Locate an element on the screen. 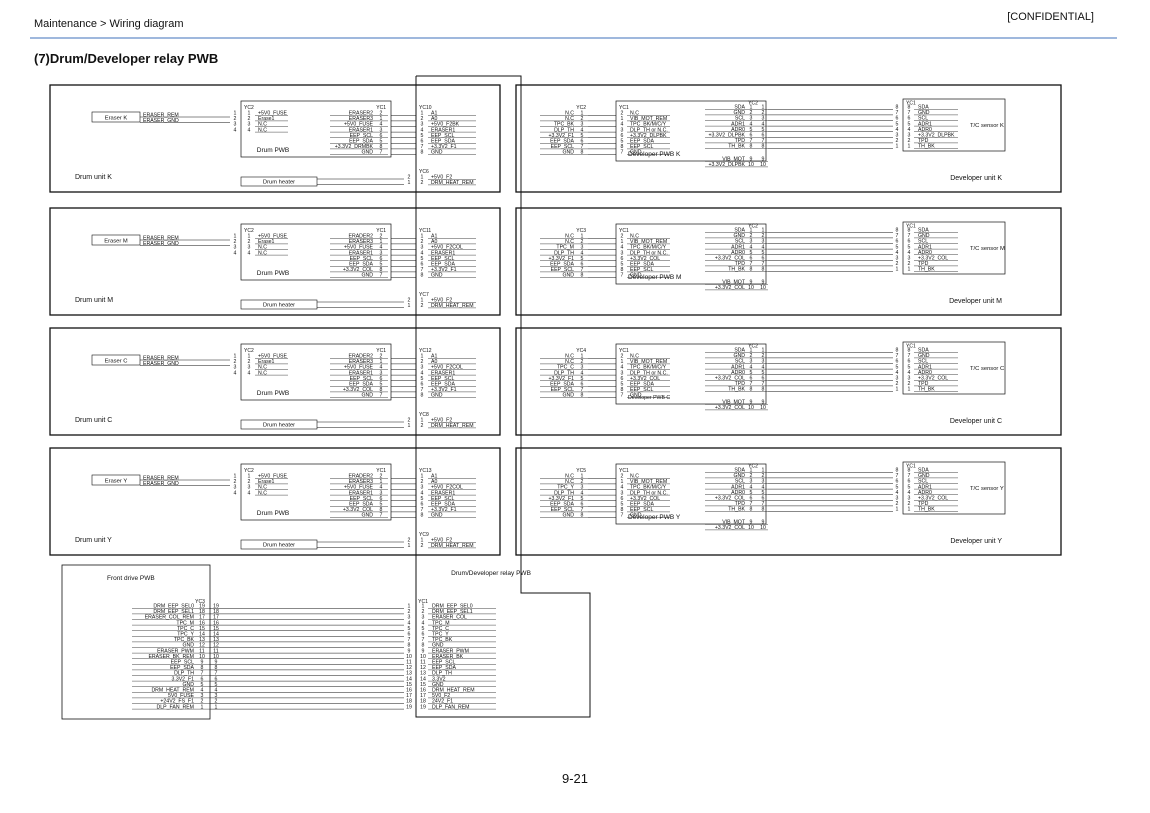 The height and width of the screenshot is (813, 1150). relay-yc1-pin-outer: 19 is located at coordinates (409, 707).